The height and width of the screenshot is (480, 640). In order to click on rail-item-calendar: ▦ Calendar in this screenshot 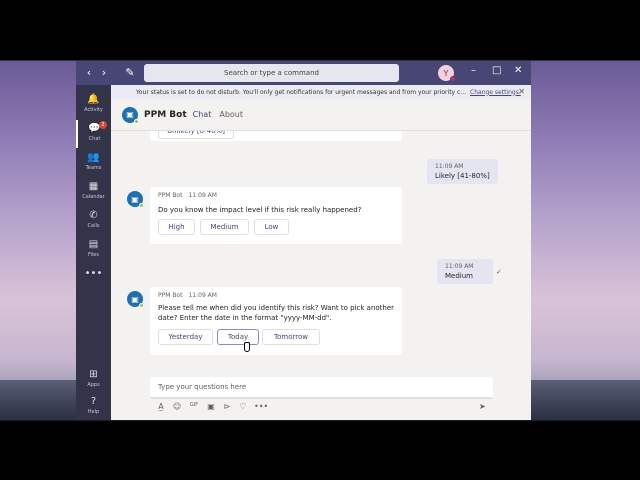, I will do `click(93, 192)`.